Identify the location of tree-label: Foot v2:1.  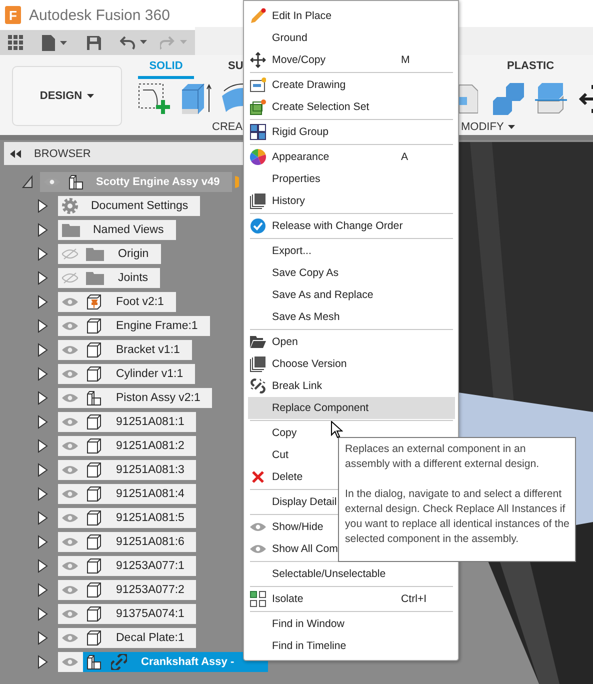
(140, 302).